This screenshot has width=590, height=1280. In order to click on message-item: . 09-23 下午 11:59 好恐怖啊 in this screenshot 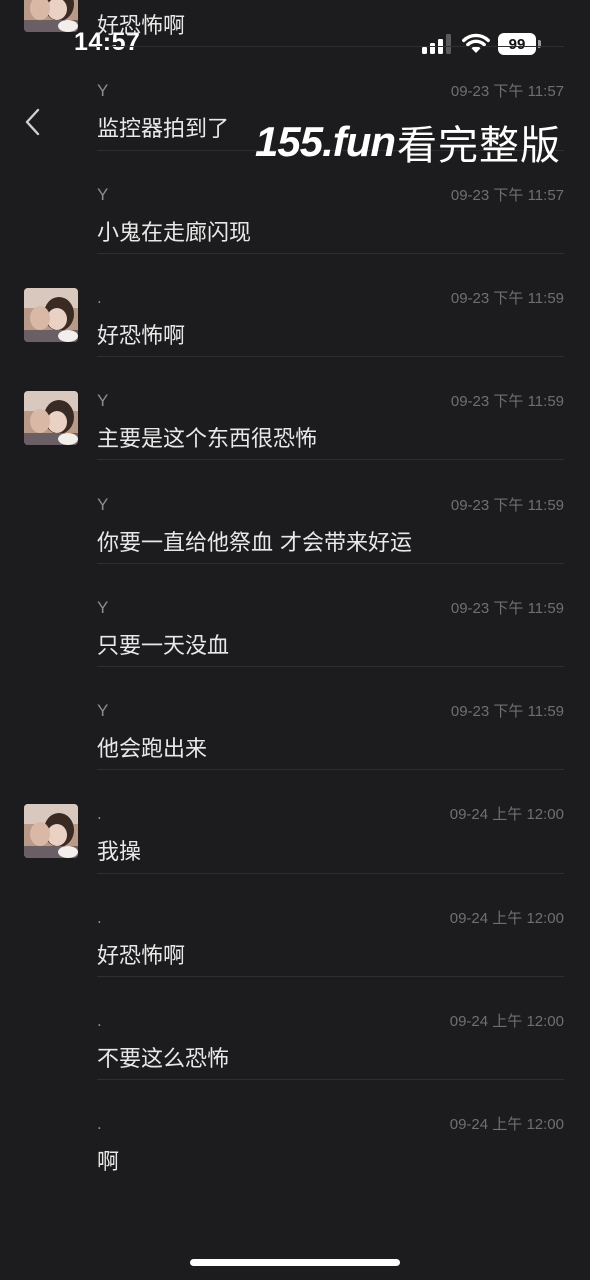, I will do `click(295, 306)`.